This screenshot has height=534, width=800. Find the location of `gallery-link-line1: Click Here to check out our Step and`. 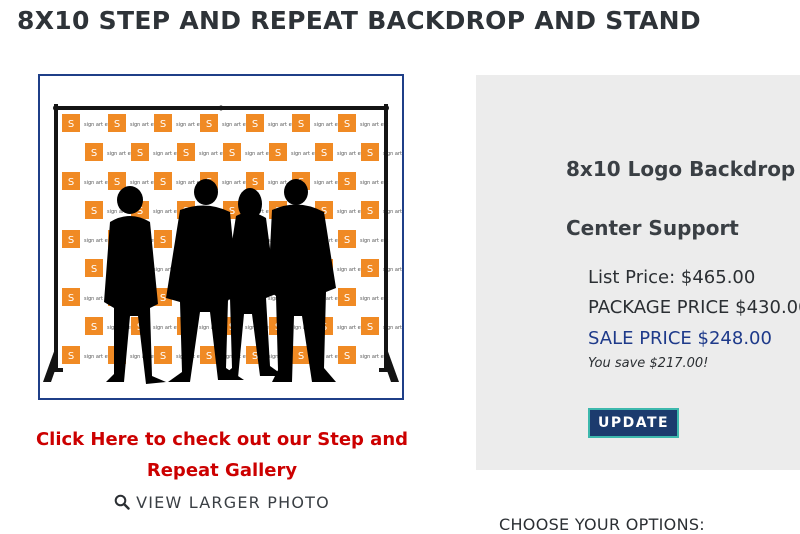

gallery-link-line1: Click Here to check out our Step and is located at coordinates (222, 439).